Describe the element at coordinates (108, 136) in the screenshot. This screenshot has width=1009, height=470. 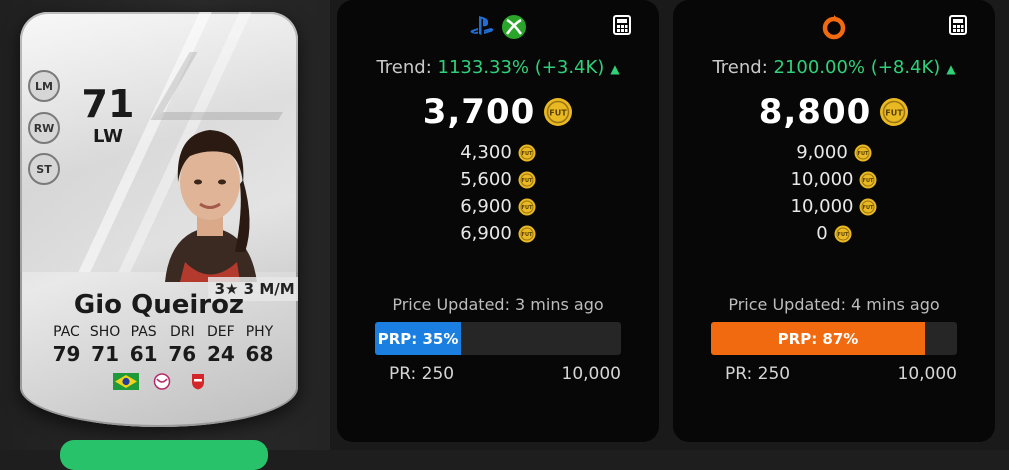
I see `player-position: LW` at that location.